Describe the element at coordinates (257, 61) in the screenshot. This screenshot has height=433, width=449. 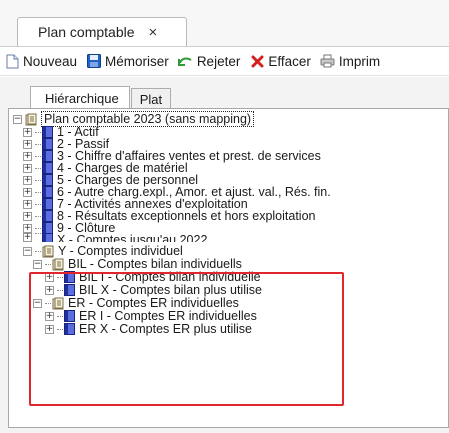
I see `delete-x-icon` at that location.